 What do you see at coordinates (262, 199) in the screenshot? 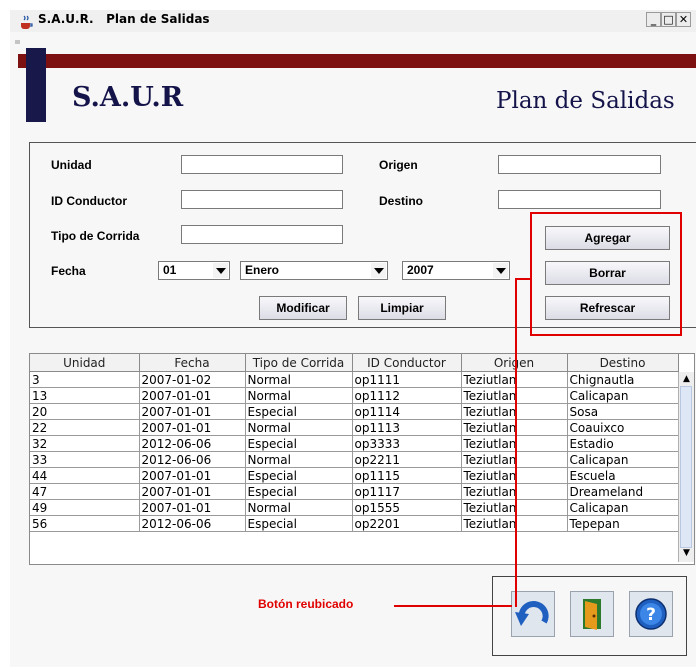
I see `conductor-input` at bounding box center [262, 199].